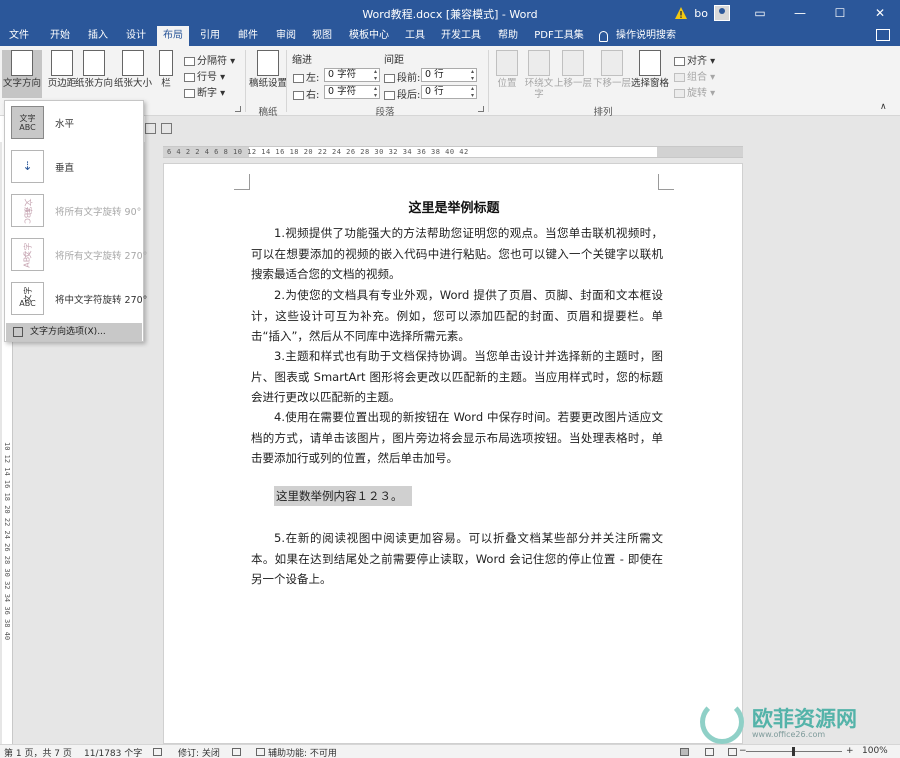 The height and width of the screenshot is (758, 900). What do you see at coordinates (850, 751) in the screenshot?
I see `zoom-in-button: +` at bounding box center [850, 751].